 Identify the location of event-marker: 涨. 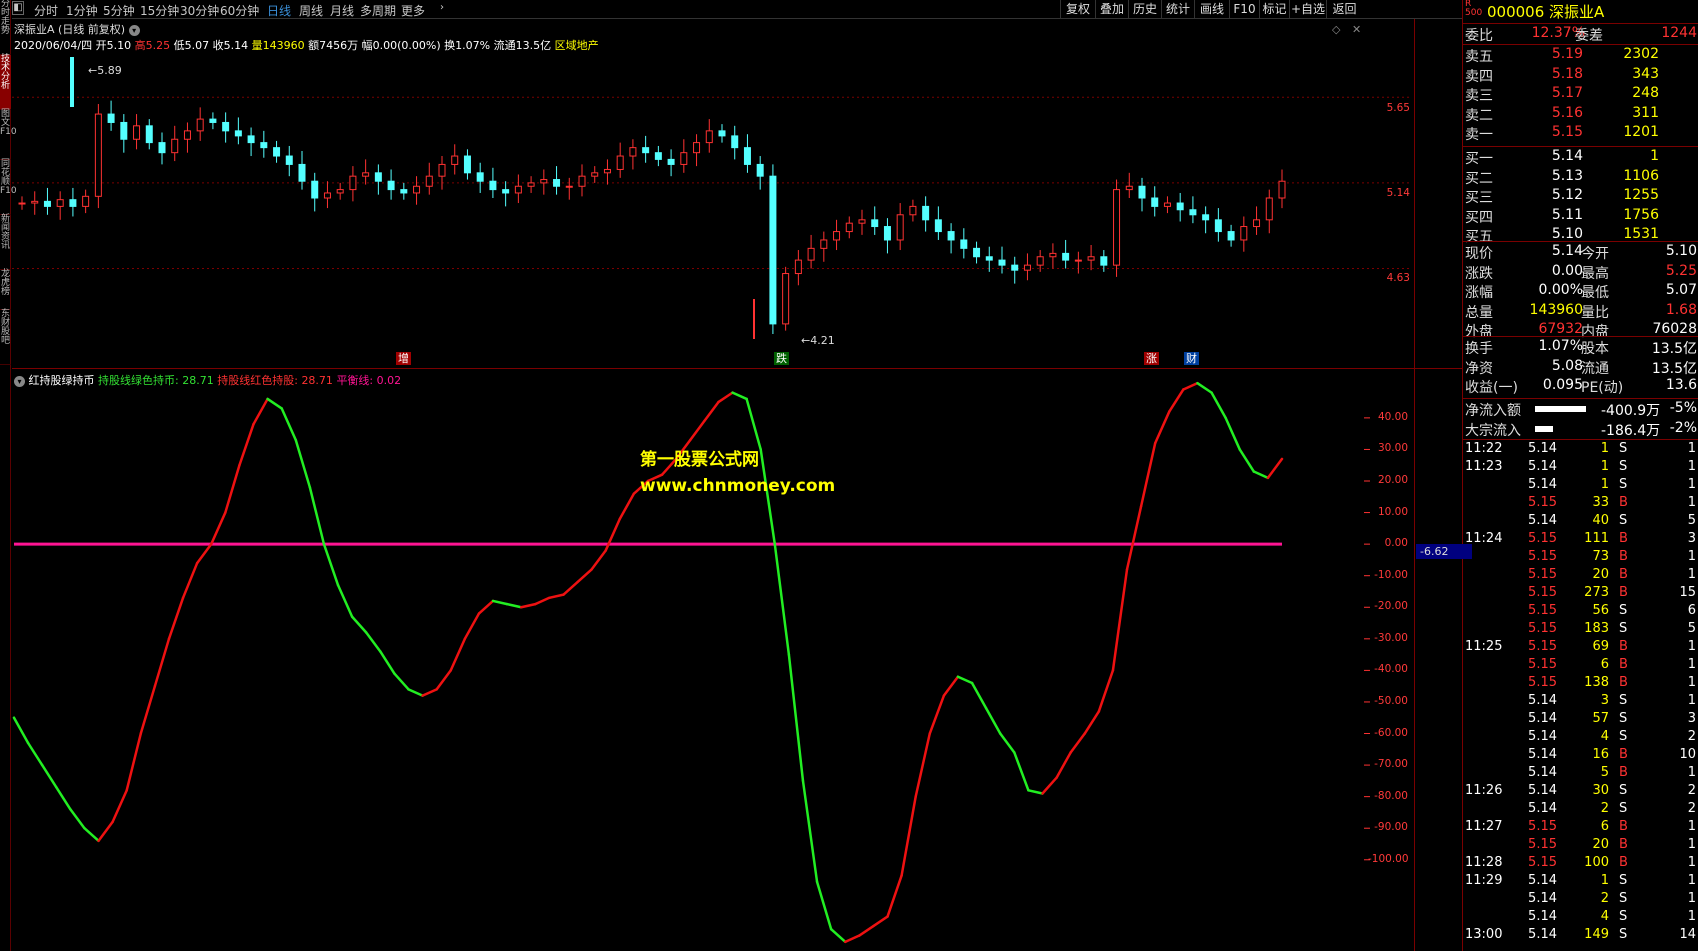
(1151, 358).